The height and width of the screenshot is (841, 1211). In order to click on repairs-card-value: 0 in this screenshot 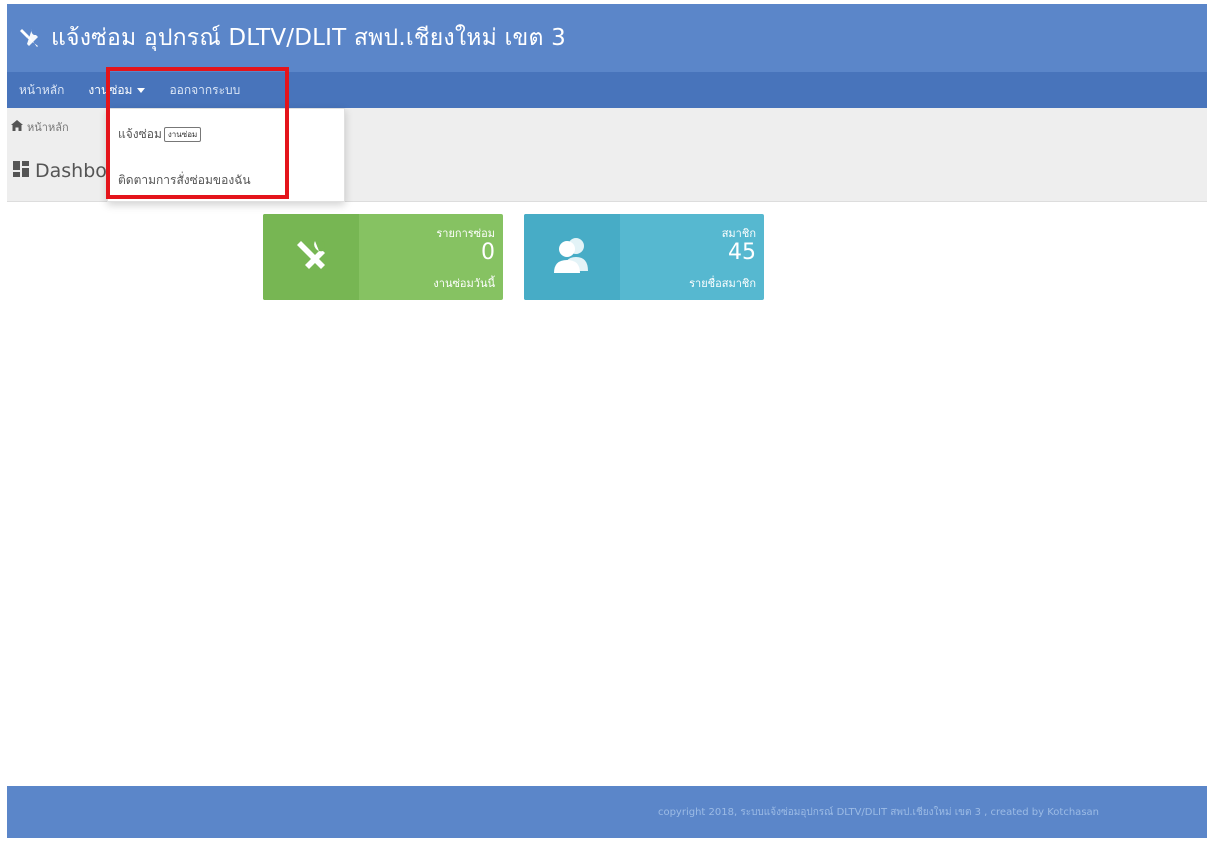, I will do `click(488, 252)`.